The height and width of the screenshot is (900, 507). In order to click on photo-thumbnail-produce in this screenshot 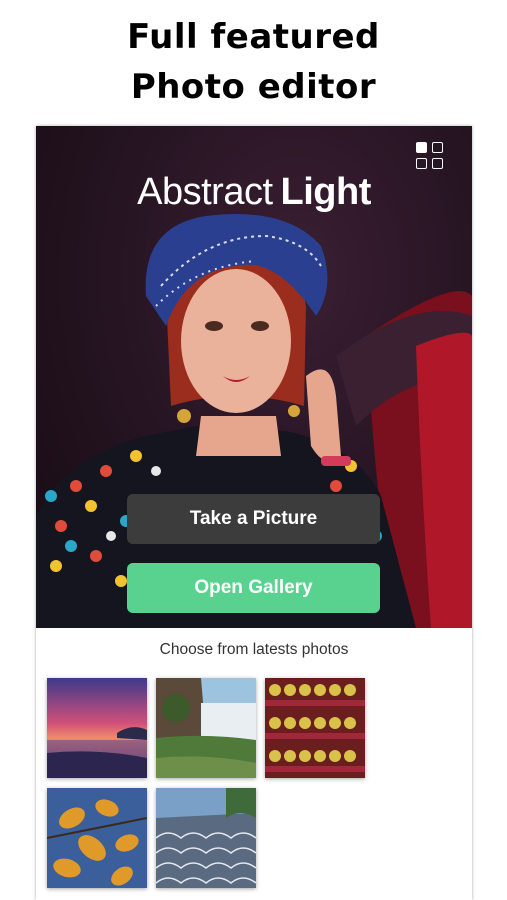, I will do `click(315, 728)`.